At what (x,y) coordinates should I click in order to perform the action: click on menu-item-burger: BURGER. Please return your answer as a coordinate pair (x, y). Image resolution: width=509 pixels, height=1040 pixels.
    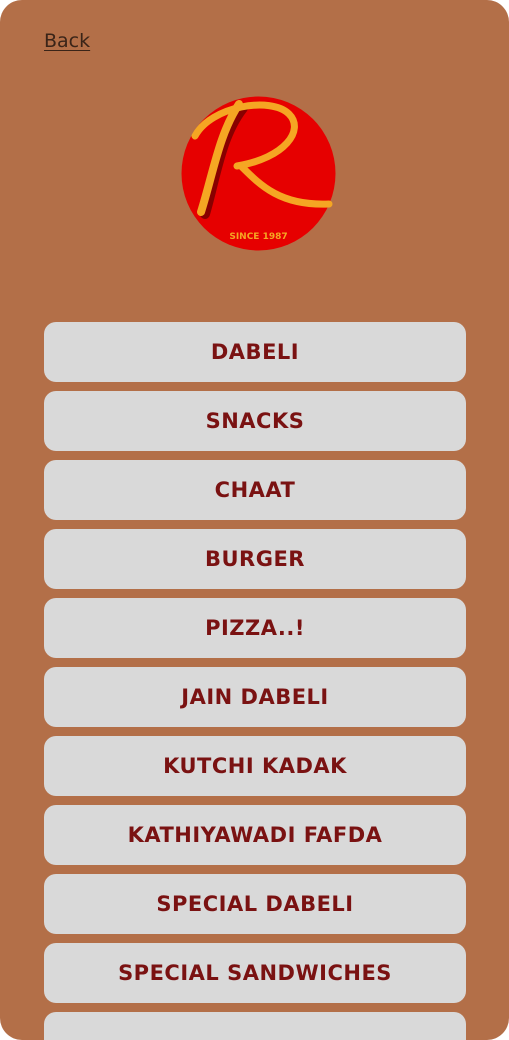
    Looking at the image, I should click on (255, 559).